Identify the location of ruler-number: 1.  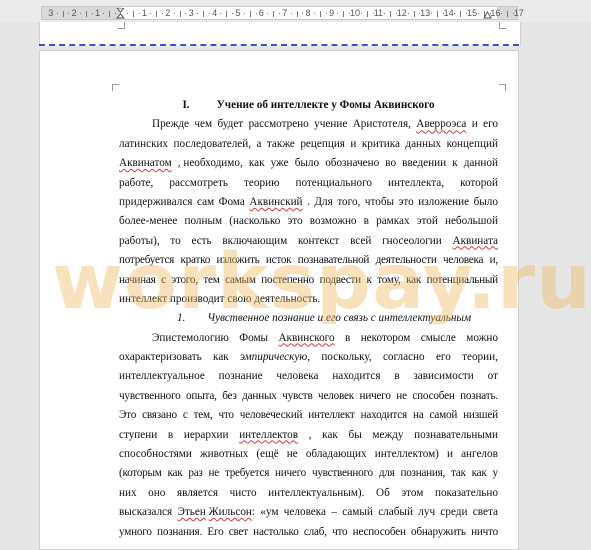
(98, 13).